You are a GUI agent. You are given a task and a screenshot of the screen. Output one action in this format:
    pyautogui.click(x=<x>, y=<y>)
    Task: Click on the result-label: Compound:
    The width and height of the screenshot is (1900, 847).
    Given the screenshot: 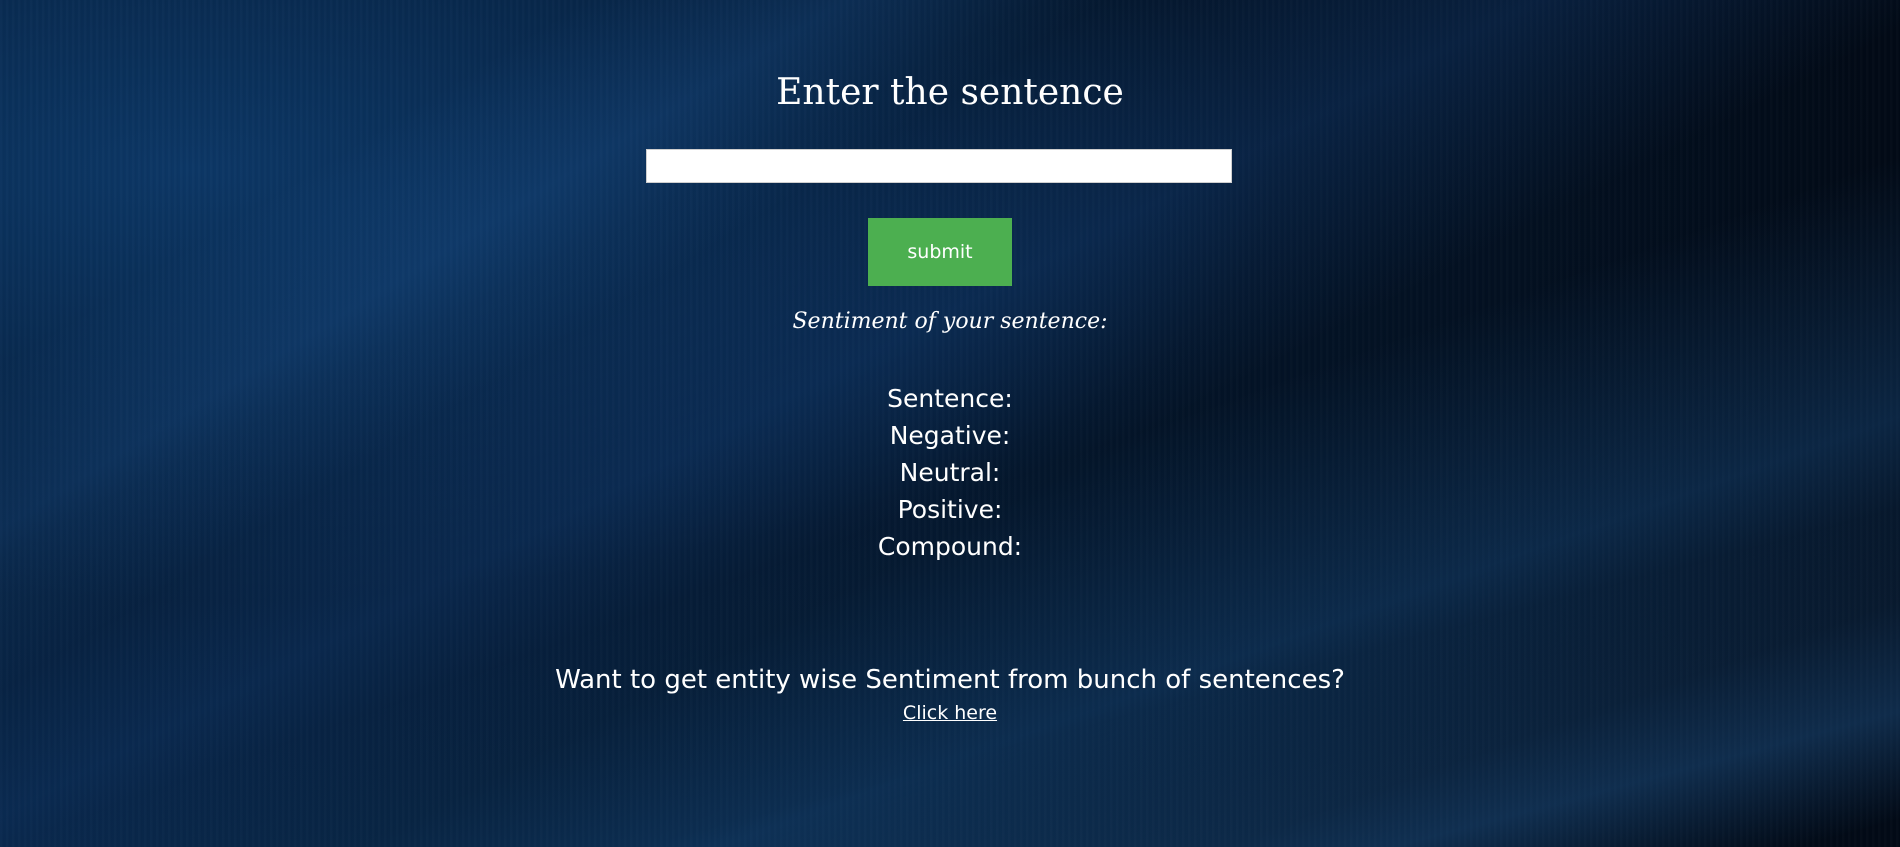 What is the action you would take?
    pyautogui.click(x=950, y=546)
    